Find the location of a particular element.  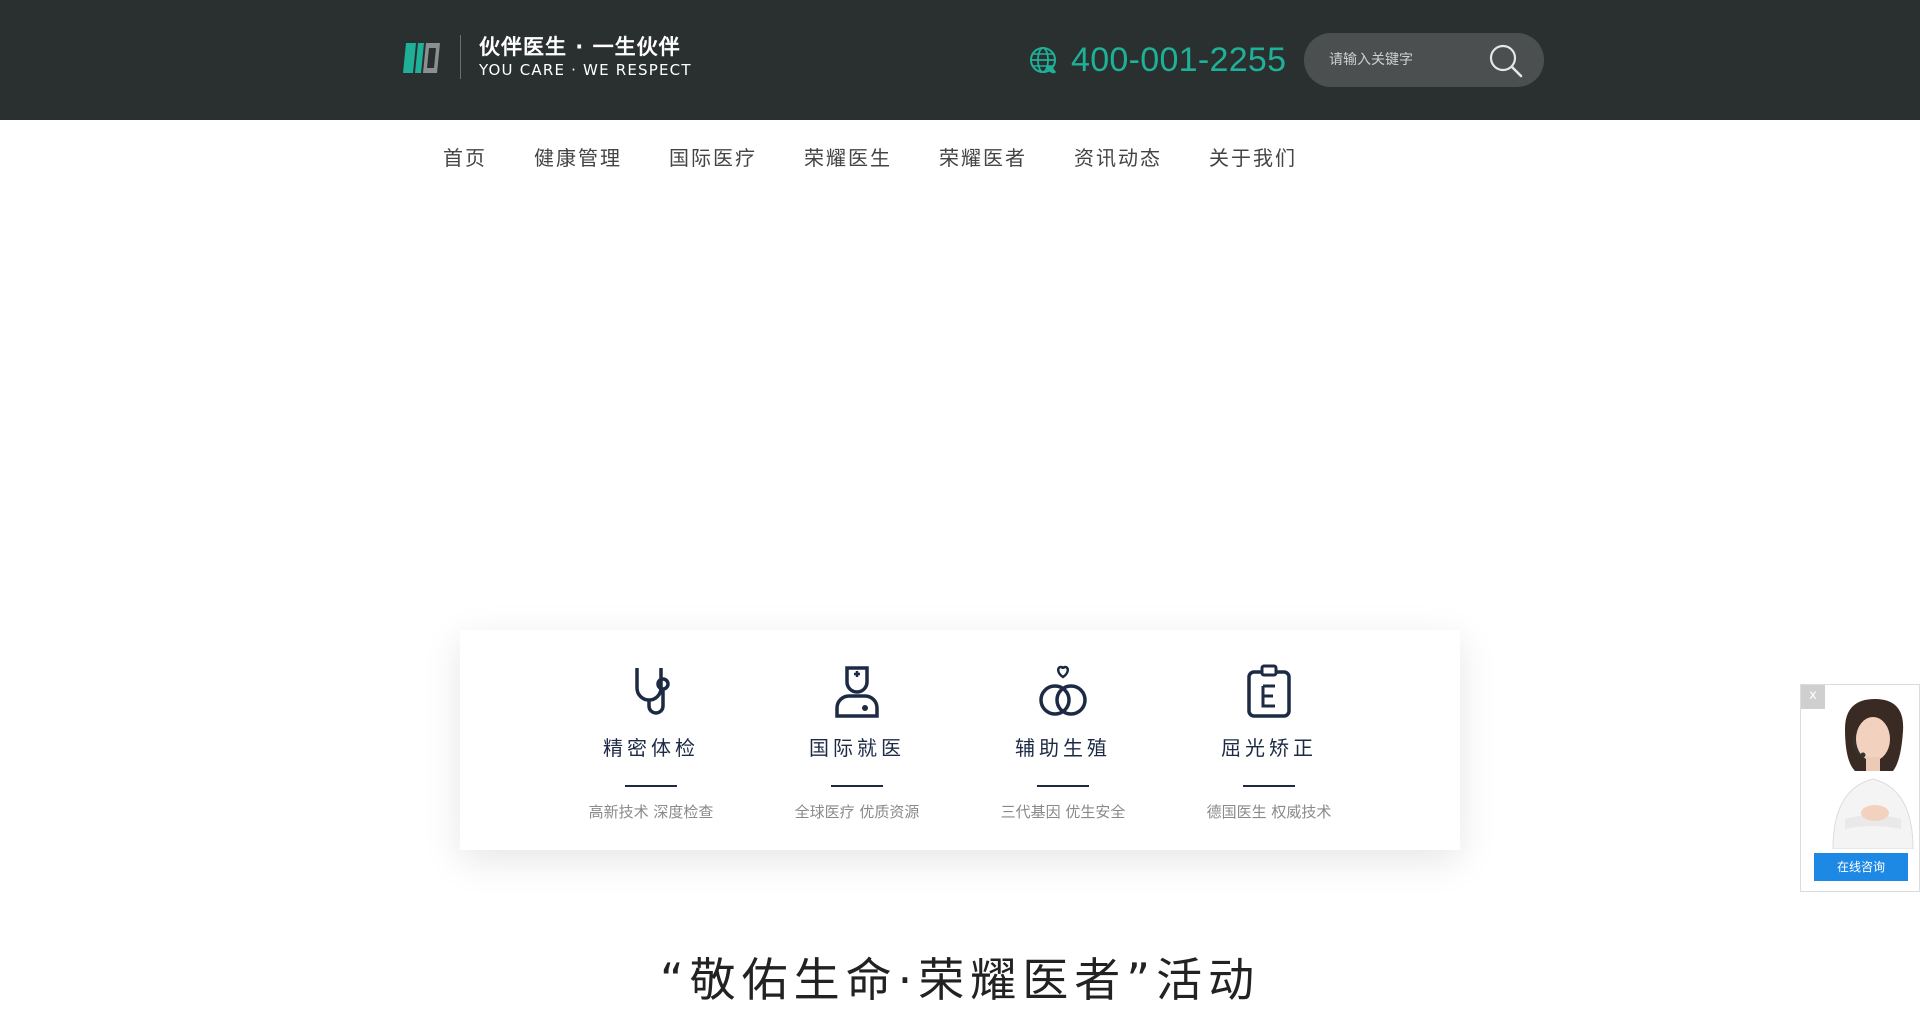

rings-icon is located at coordinates (1063, 690).